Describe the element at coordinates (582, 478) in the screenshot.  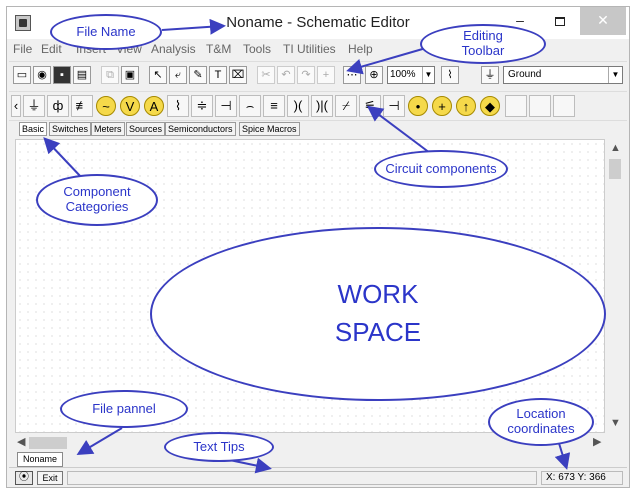
I see `location-coordinates: X: 673 Y: 366` at that location.